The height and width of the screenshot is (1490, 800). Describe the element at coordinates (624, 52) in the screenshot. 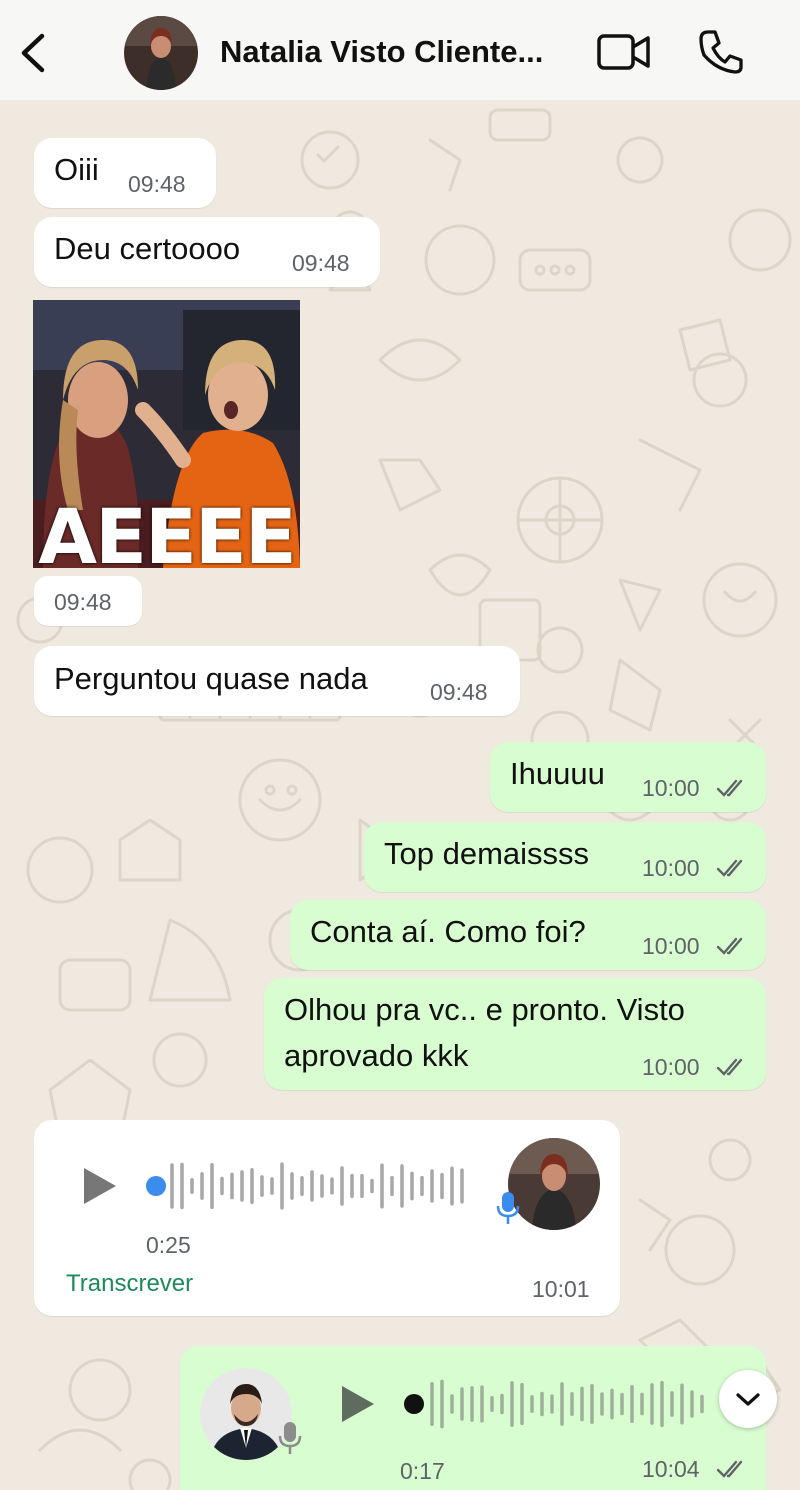

I see `video-call-icon` at that location.